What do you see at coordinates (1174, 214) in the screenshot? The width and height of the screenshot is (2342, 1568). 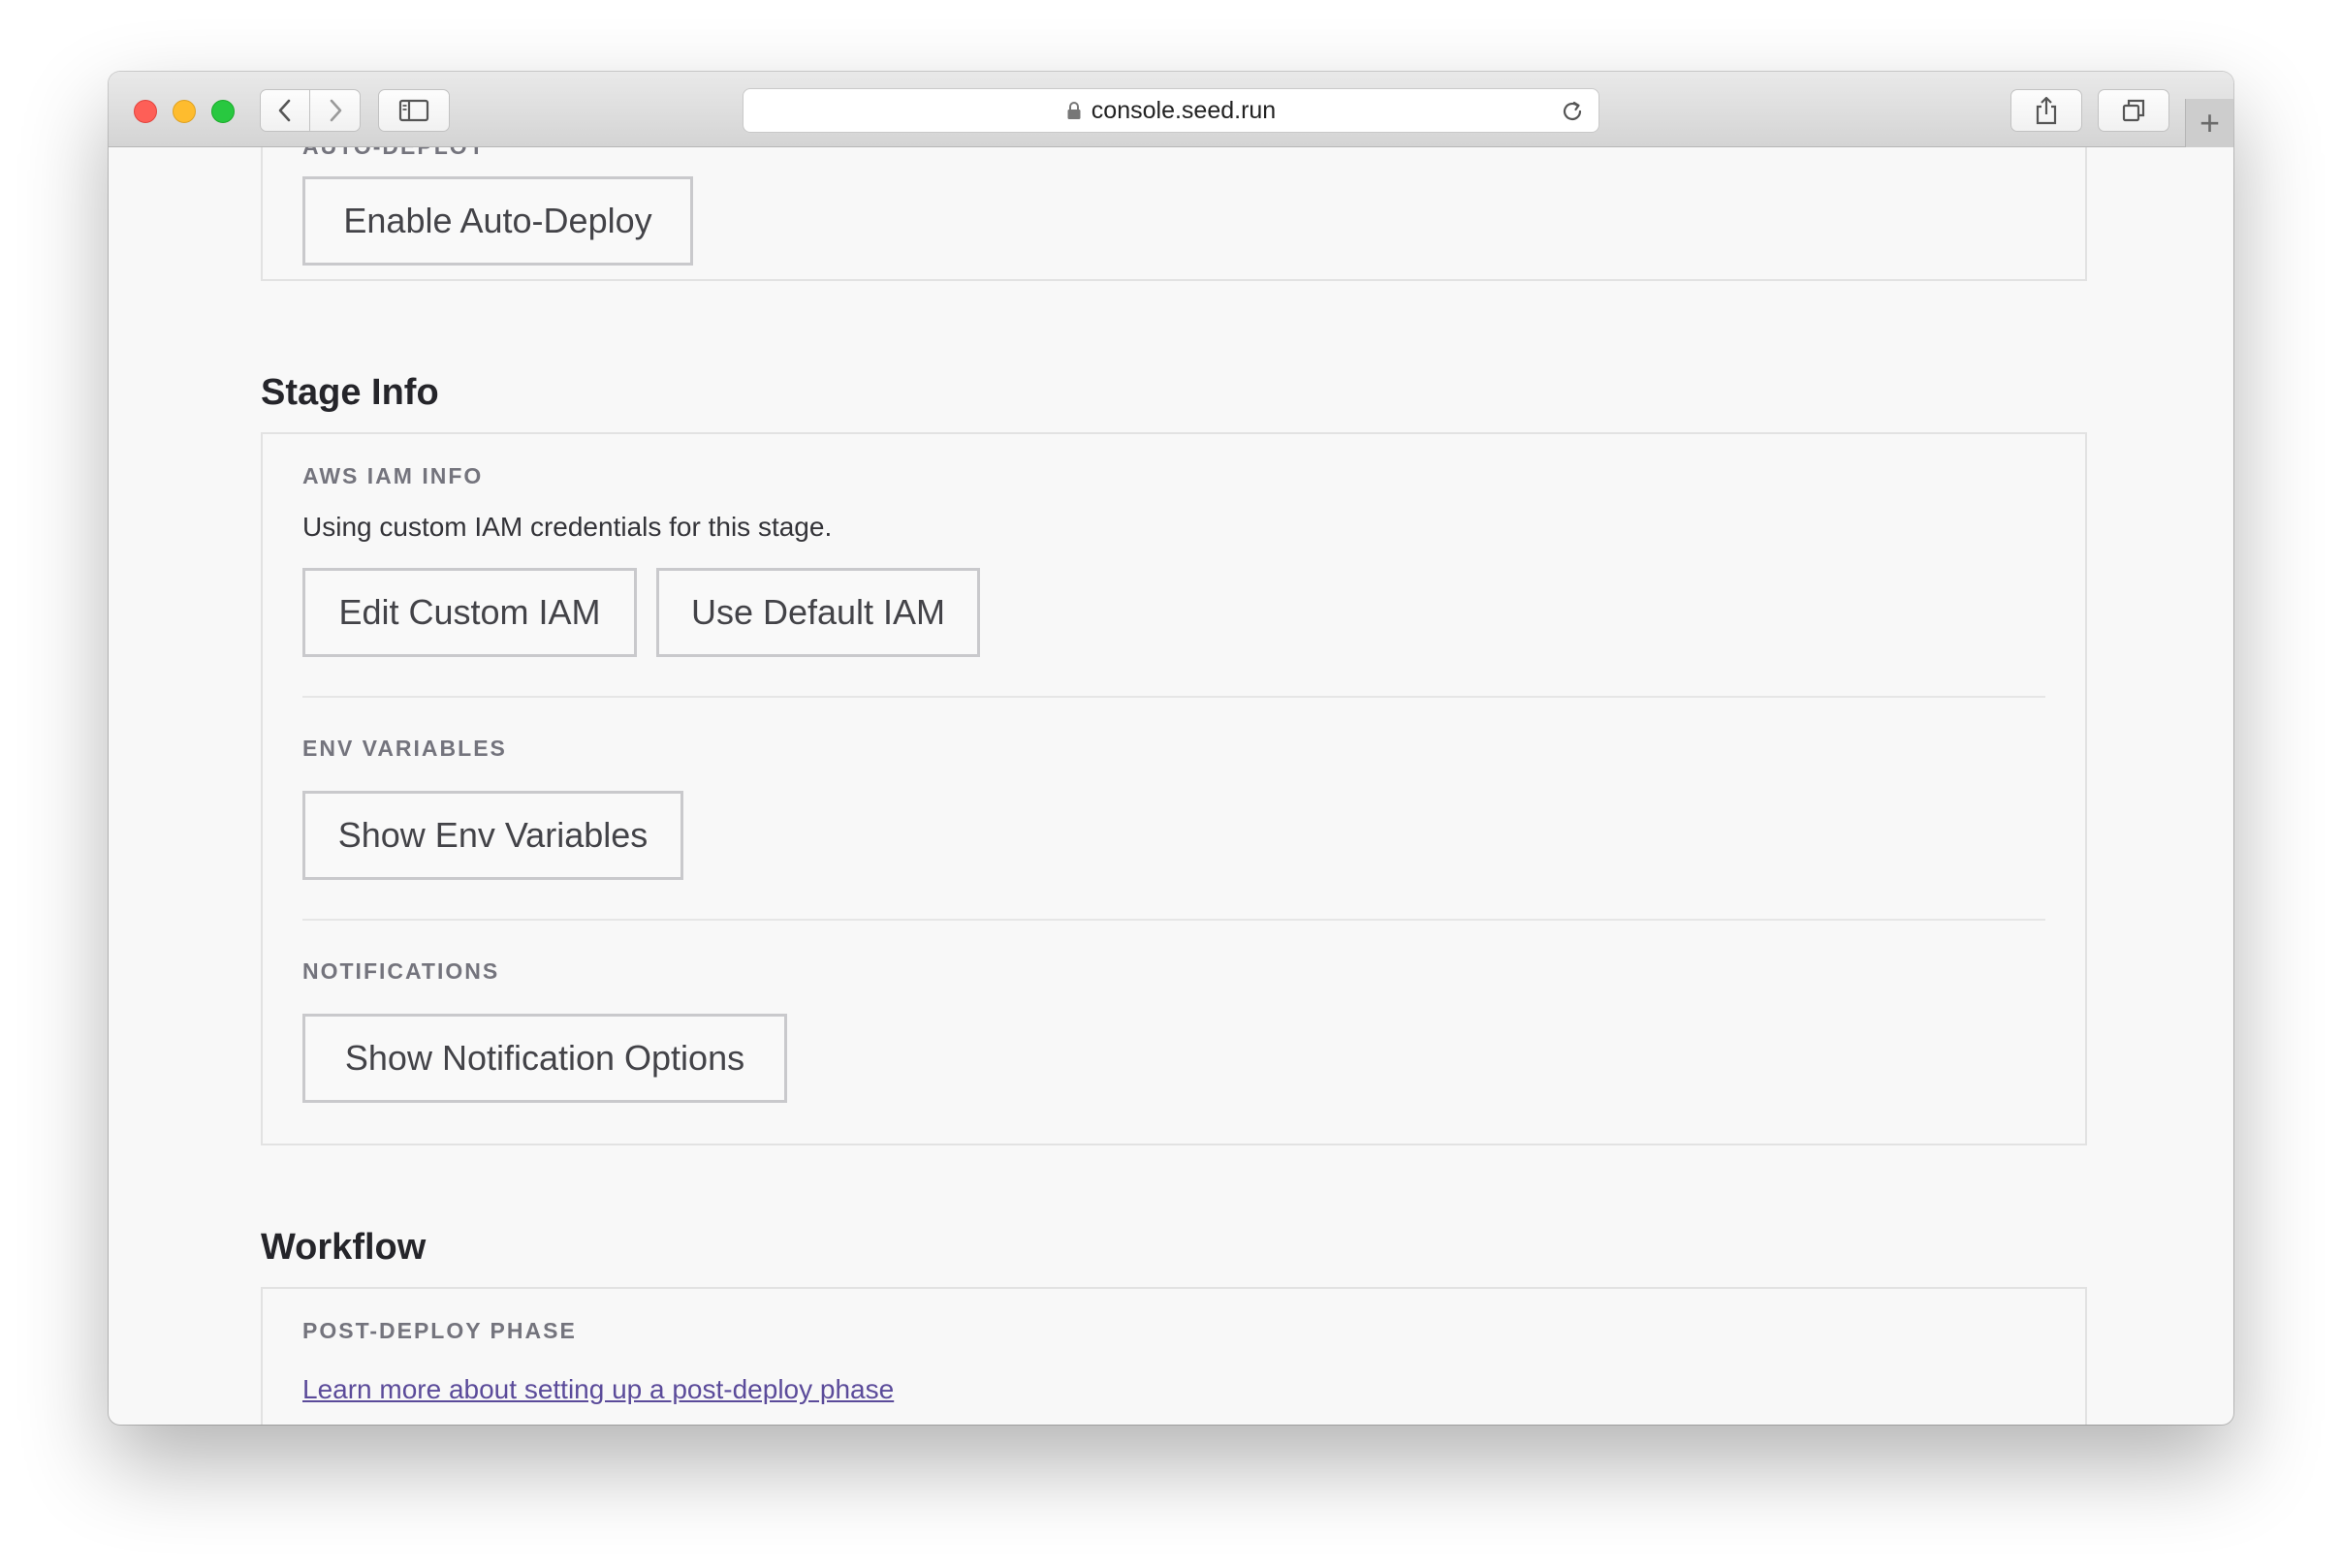 I see `auto-deploy-panel: AUTO-DEPLOY Enable Auto-Deploy` at bounding box center [1174, 214].